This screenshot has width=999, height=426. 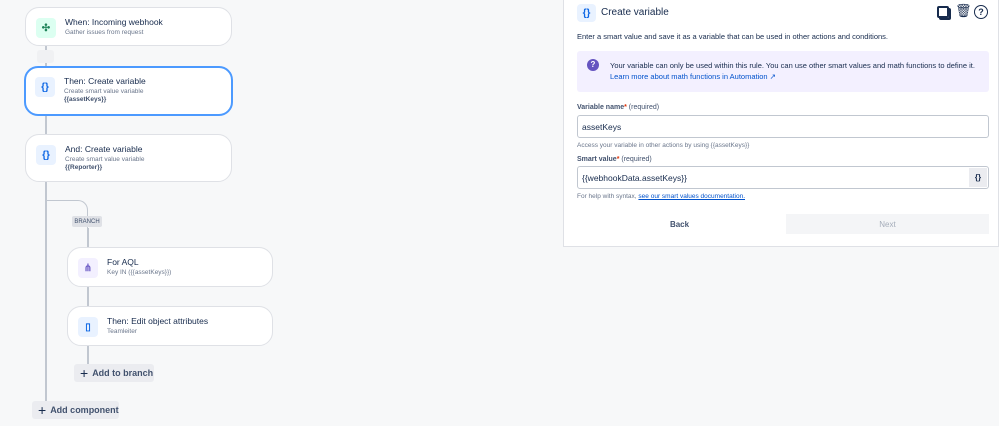 I want to click on help-icon: ?, so click(x=981, y=12).